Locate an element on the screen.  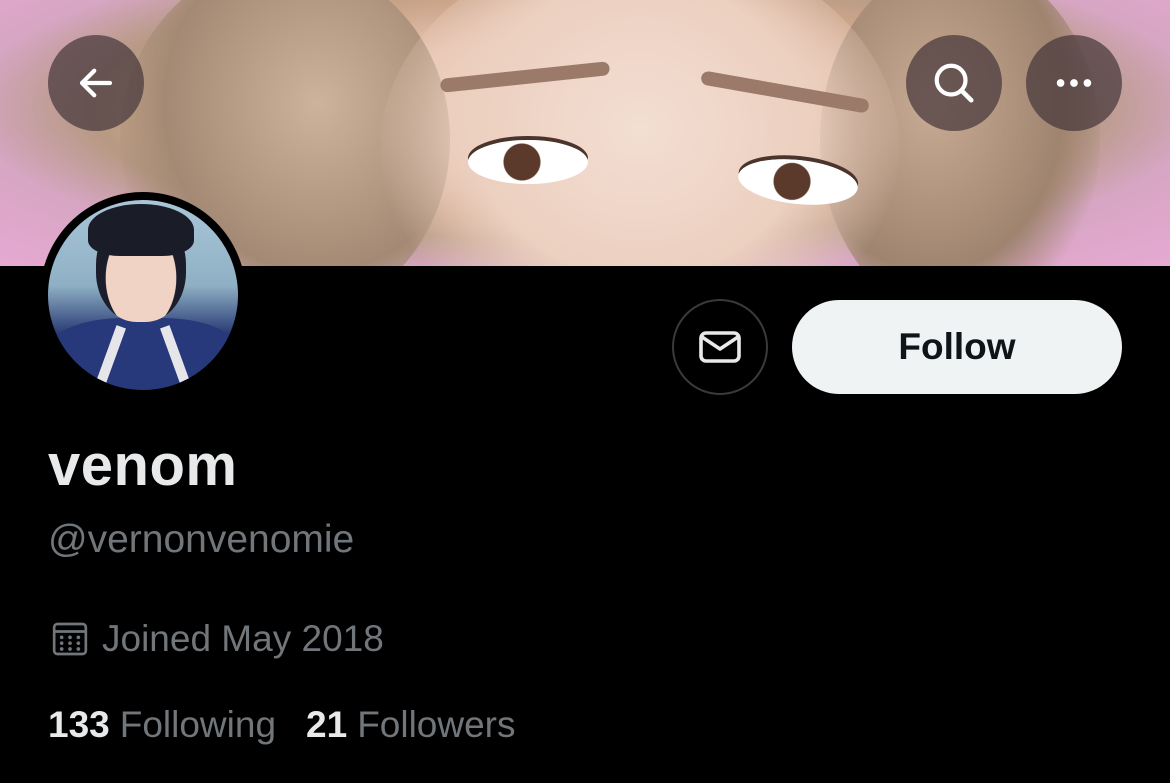
user-handle: @vernonvenomie is located at coordinates (201, 539).